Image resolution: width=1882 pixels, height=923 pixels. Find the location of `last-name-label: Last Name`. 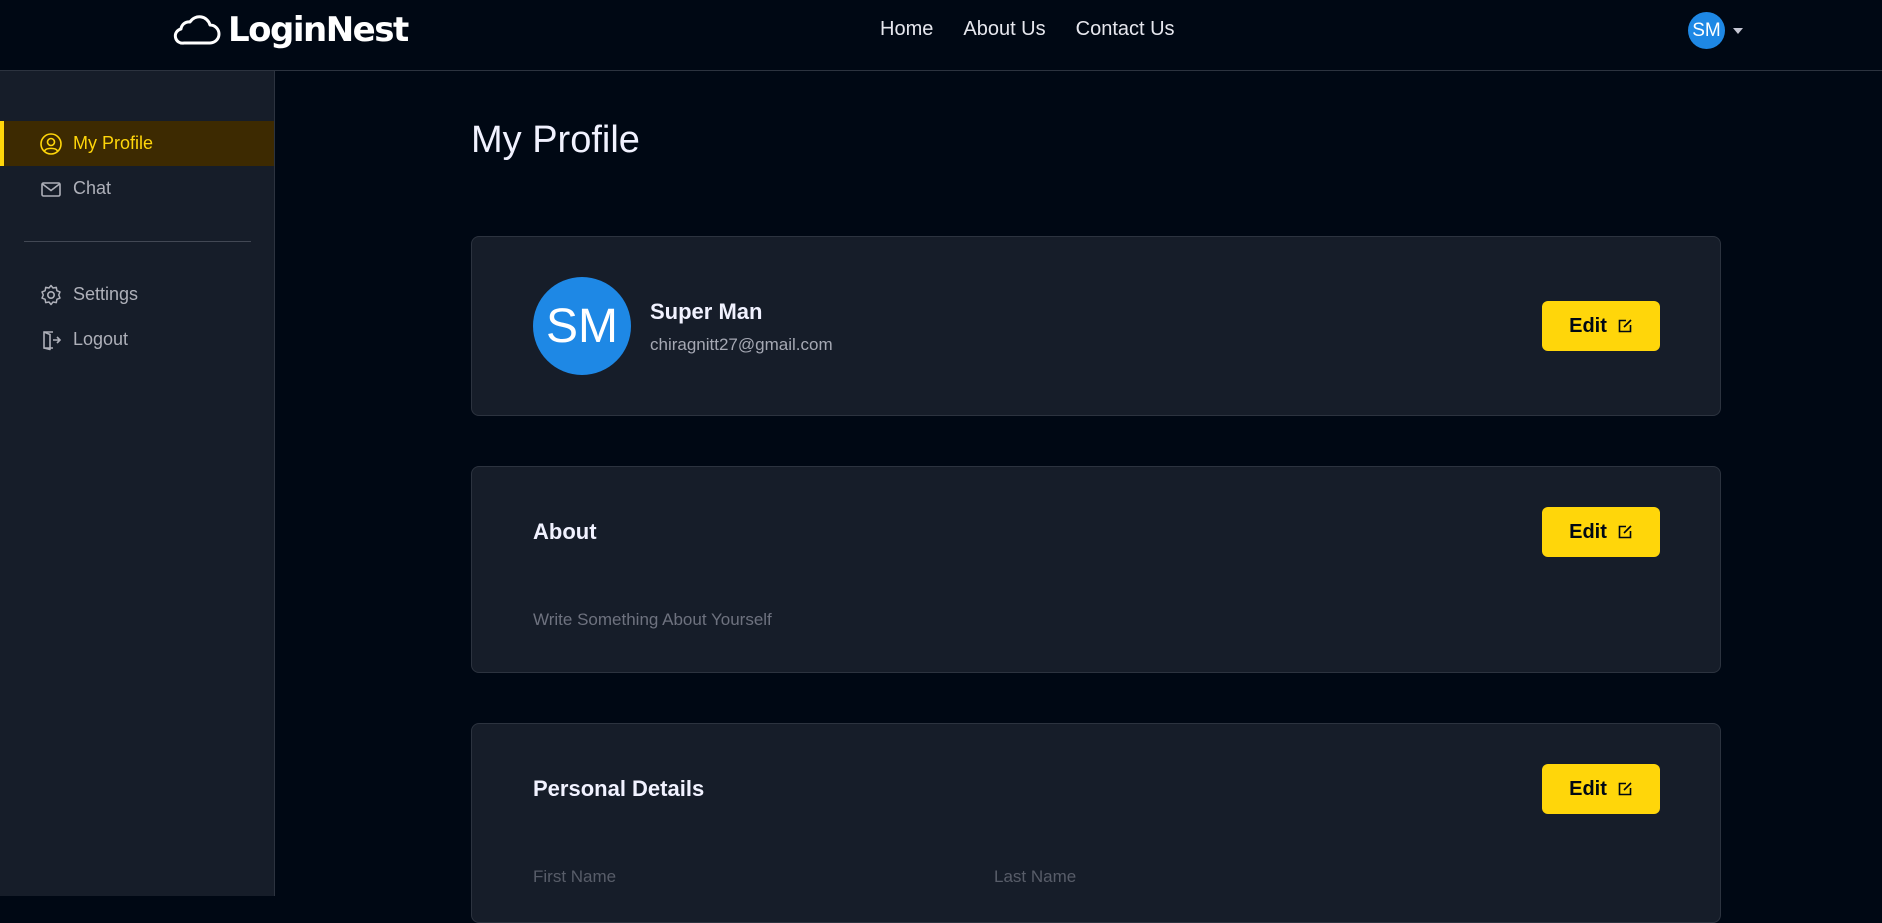

last-name-label: Last Name is located at coordinates (1035, 876).